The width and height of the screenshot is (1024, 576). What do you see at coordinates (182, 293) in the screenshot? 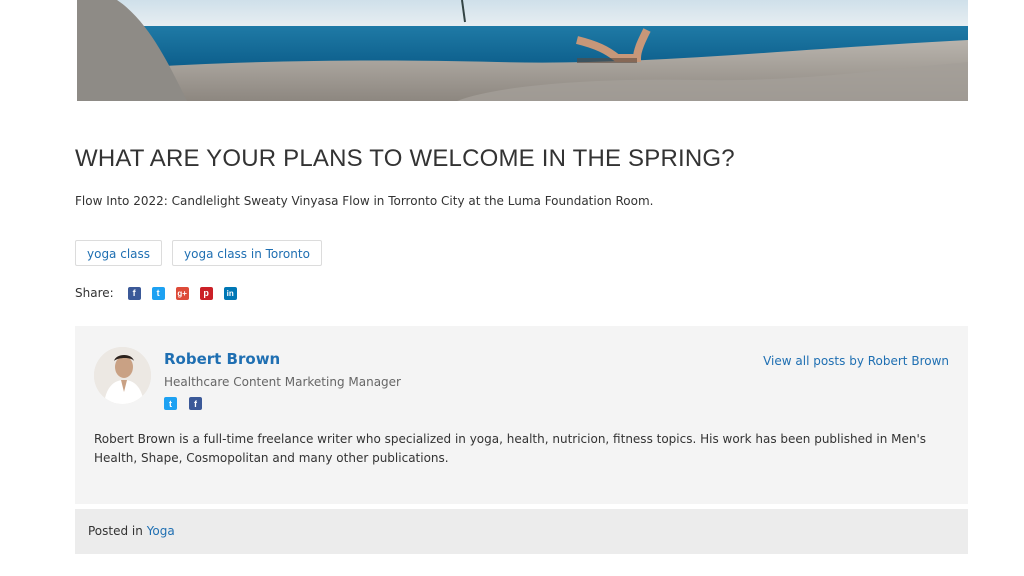
I see `google-plus-icon: g+` at bounding box center [182, 293].